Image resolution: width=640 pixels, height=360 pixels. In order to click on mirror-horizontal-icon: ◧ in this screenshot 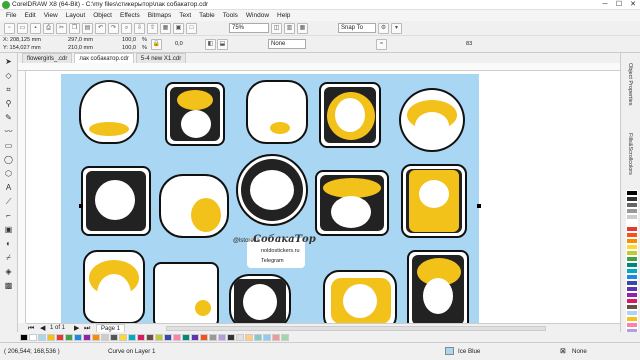, I will do `click(210, 44)`.